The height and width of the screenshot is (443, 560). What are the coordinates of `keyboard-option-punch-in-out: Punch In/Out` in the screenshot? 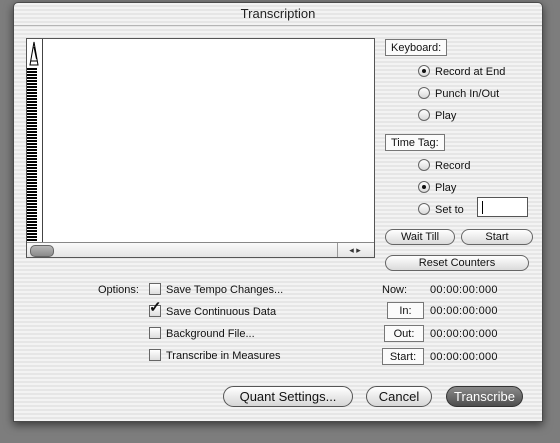 It's located at (458, 94).